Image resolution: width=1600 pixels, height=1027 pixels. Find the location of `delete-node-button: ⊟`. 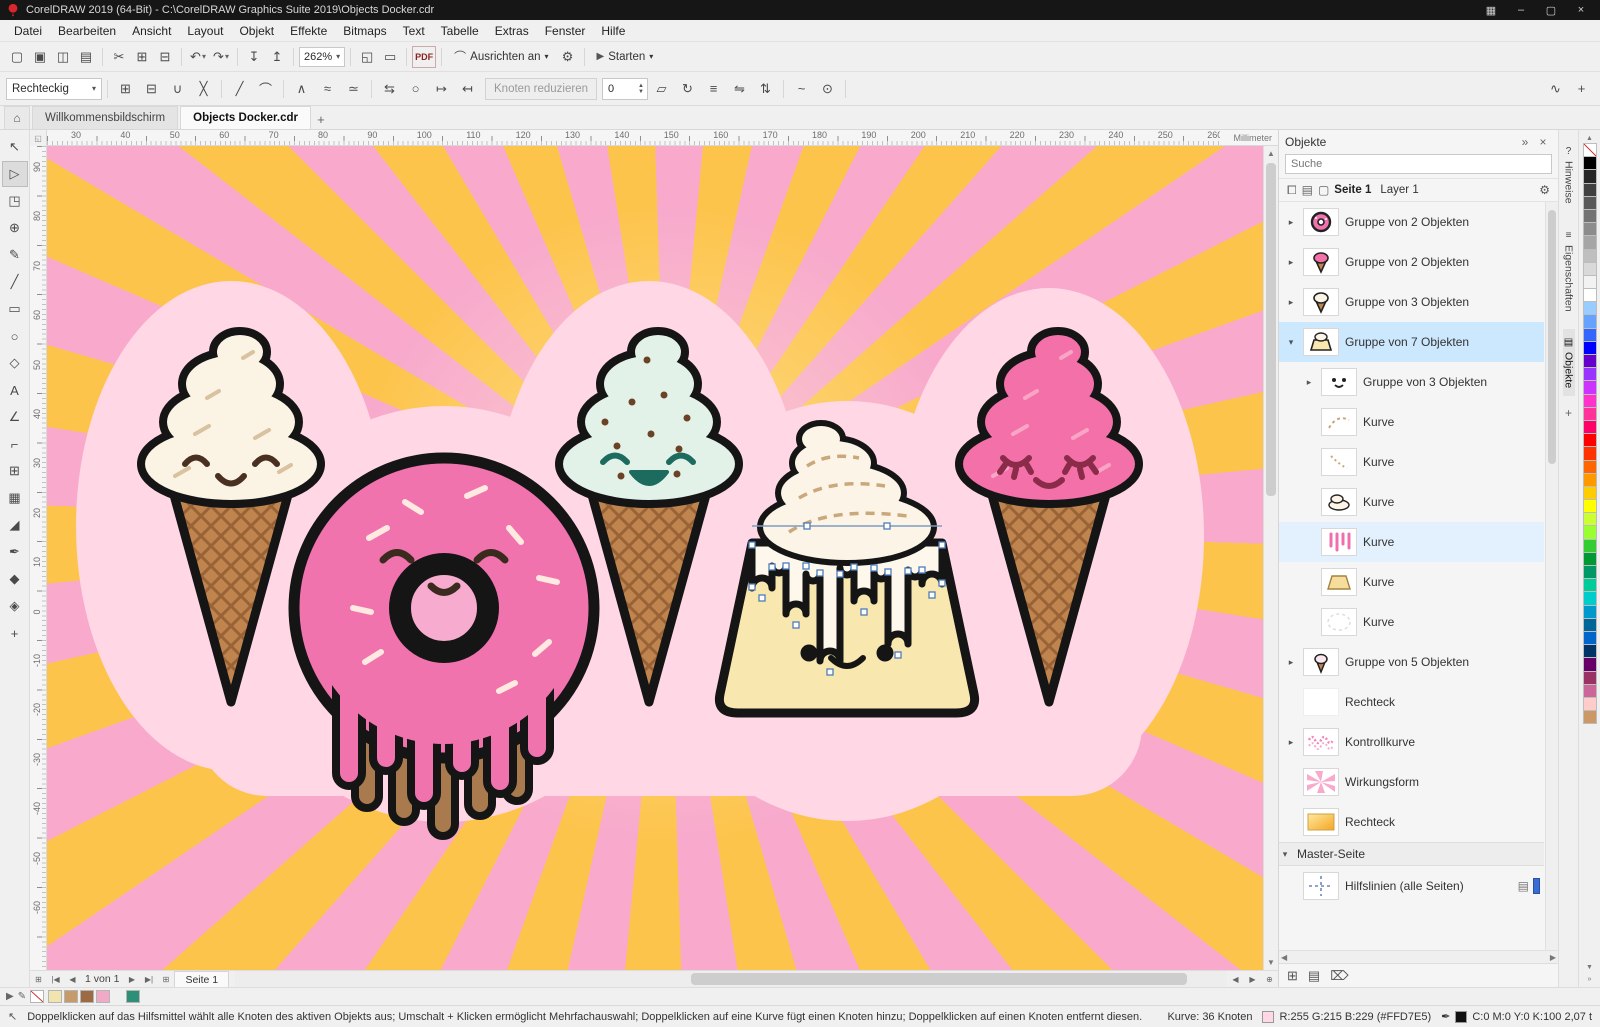

delete-node-button: ⊟ is located at coordinates (151, 89).